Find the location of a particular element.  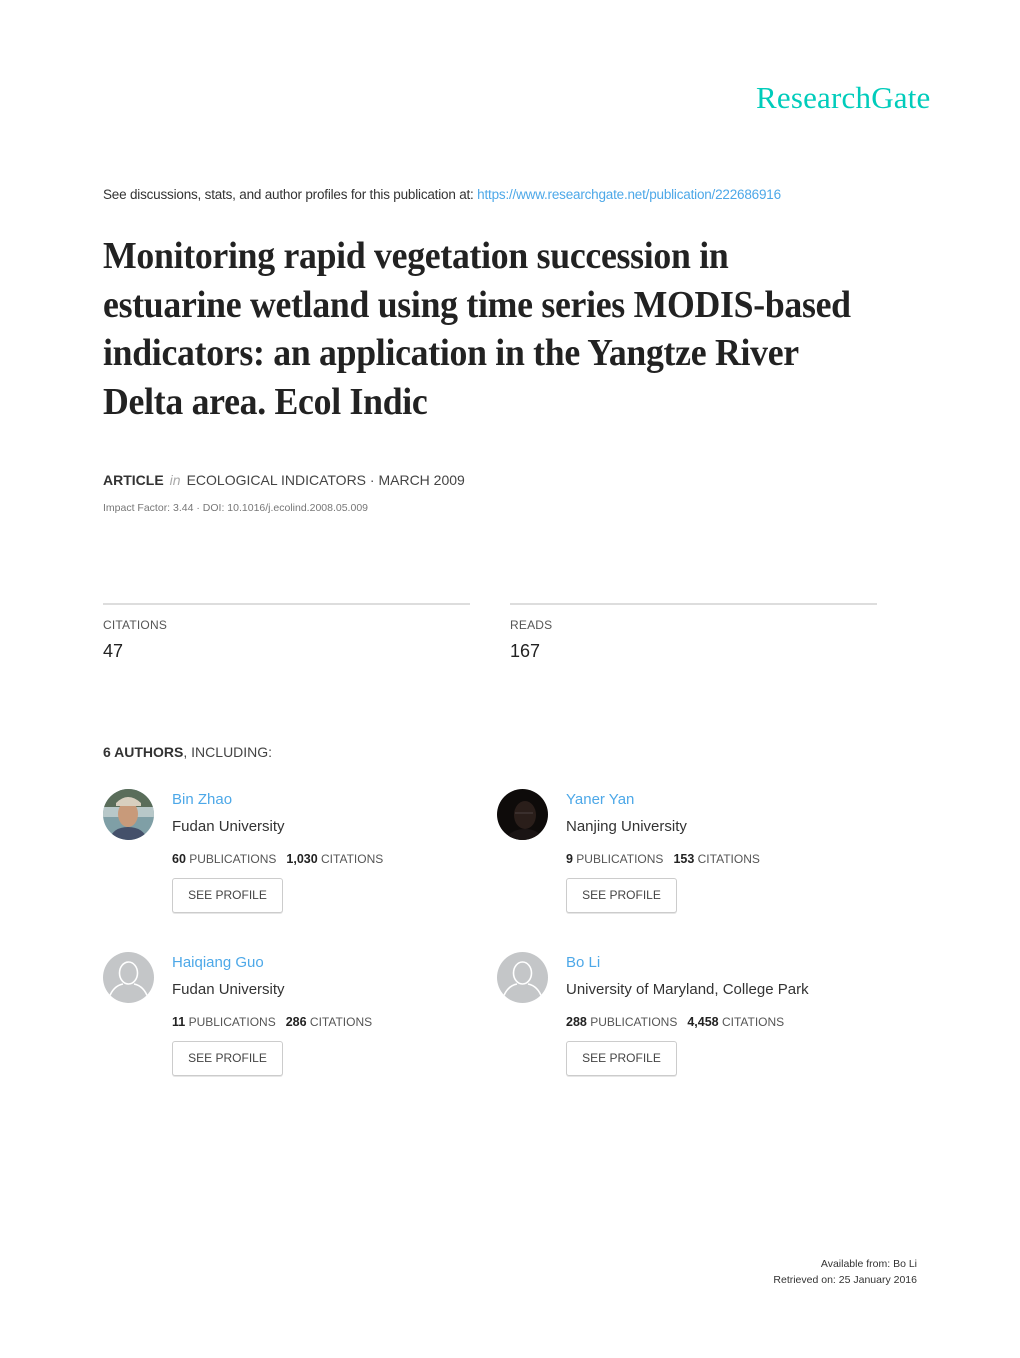

authors-count: 6 AUTHORS is located at coordinates (143, 752).